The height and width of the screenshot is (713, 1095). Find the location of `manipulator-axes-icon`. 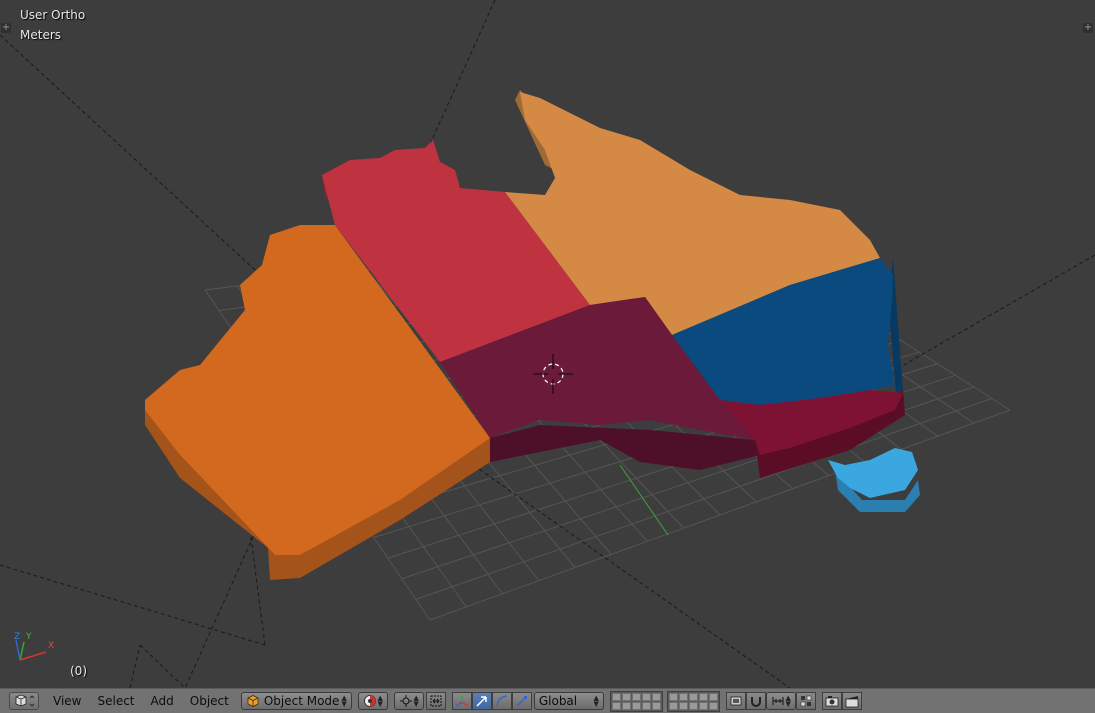

manipulator-axes-icon is located at coordinates (462, 701).